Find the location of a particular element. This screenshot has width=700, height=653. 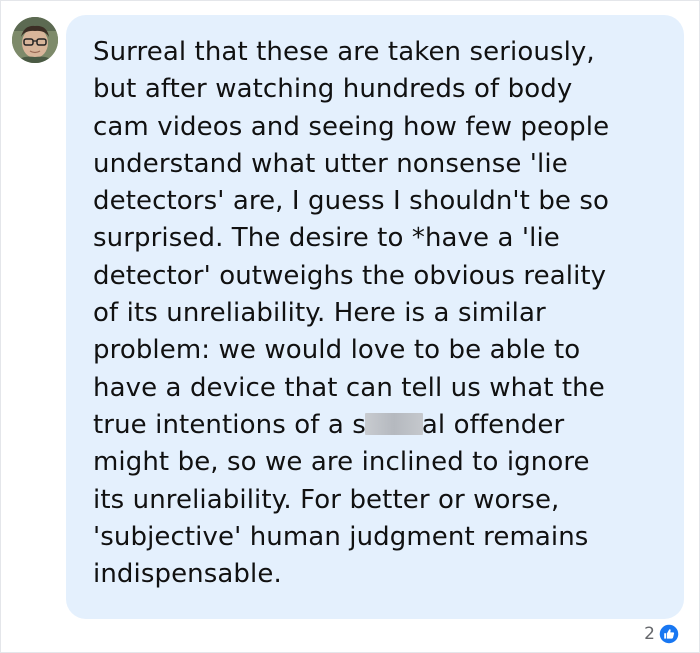

like-icon is located at coordinates (669, 634).